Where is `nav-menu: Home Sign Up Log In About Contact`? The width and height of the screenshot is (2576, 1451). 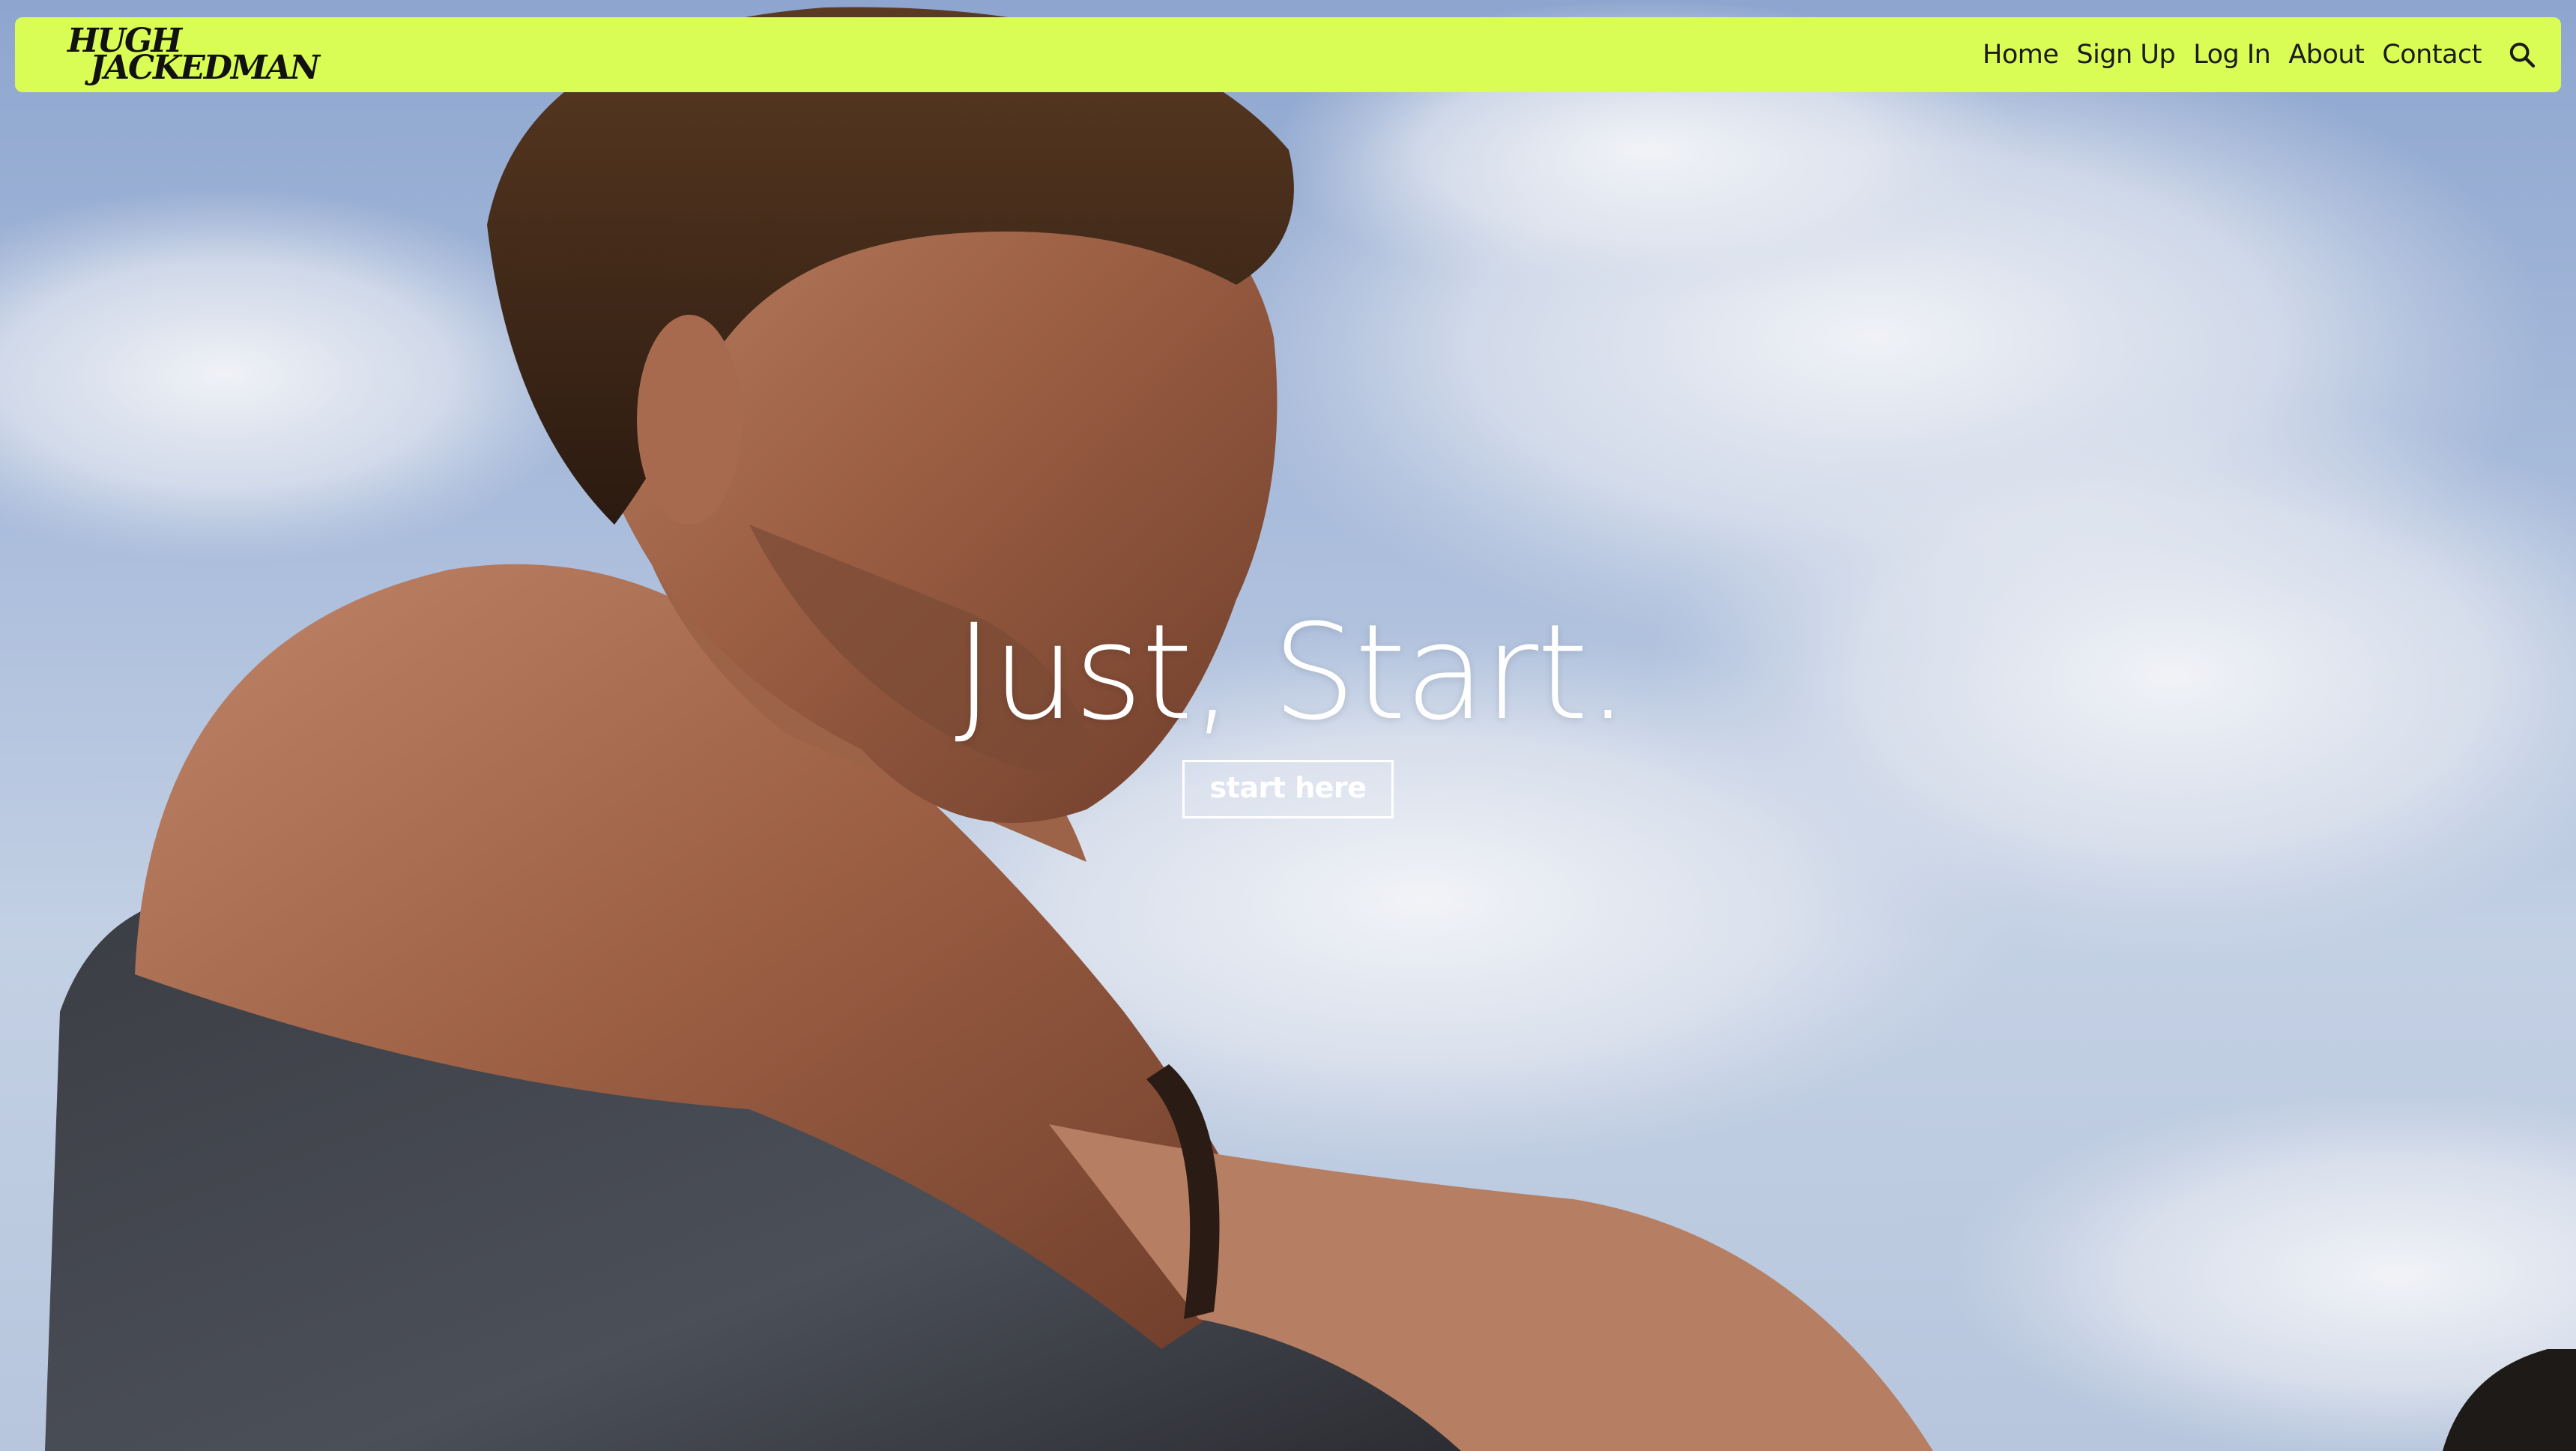 nav-menu: Home Sign Up Log In About Contact is located at coordinates (2261, 55).